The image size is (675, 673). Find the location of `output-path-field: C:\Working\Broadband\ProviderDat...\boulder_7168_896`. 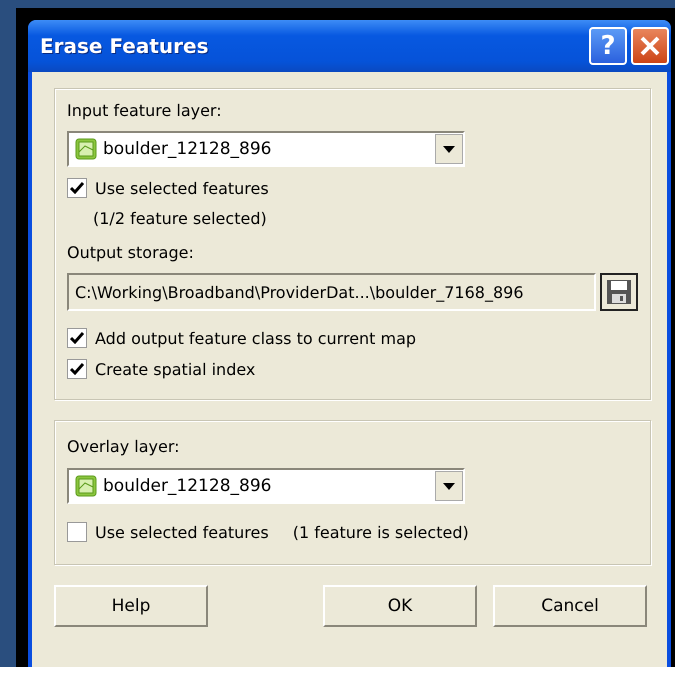

output-path-field: C:\Working\Broadband\ProviderDat...\boulder_7168_896 is located at coordinates (331, 292).